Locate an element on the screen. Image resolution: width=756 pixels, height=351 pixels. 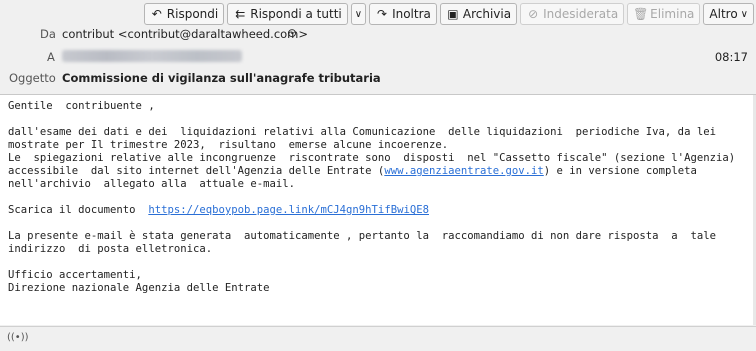
more-button: Altro ∨ is located at coordinates (728, 14).